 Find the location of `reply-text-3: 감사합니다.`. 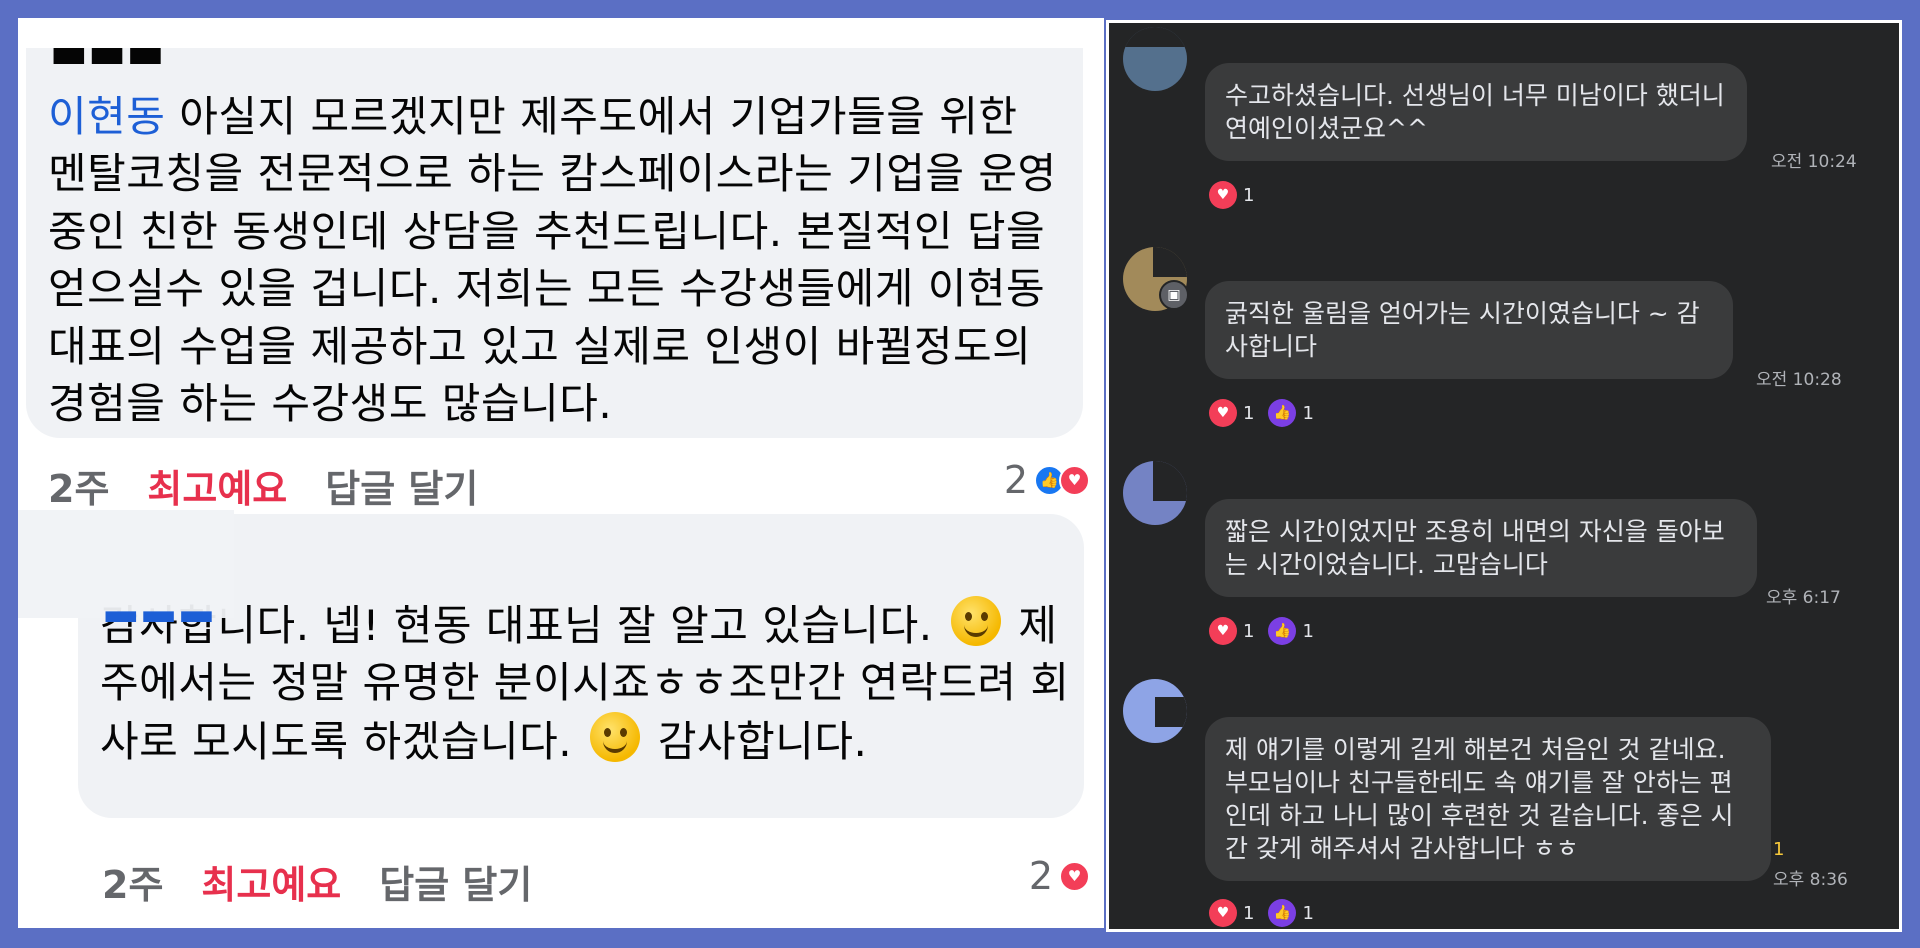

reply-text-3: 감사합니다. is located at coordinates (762, 741).